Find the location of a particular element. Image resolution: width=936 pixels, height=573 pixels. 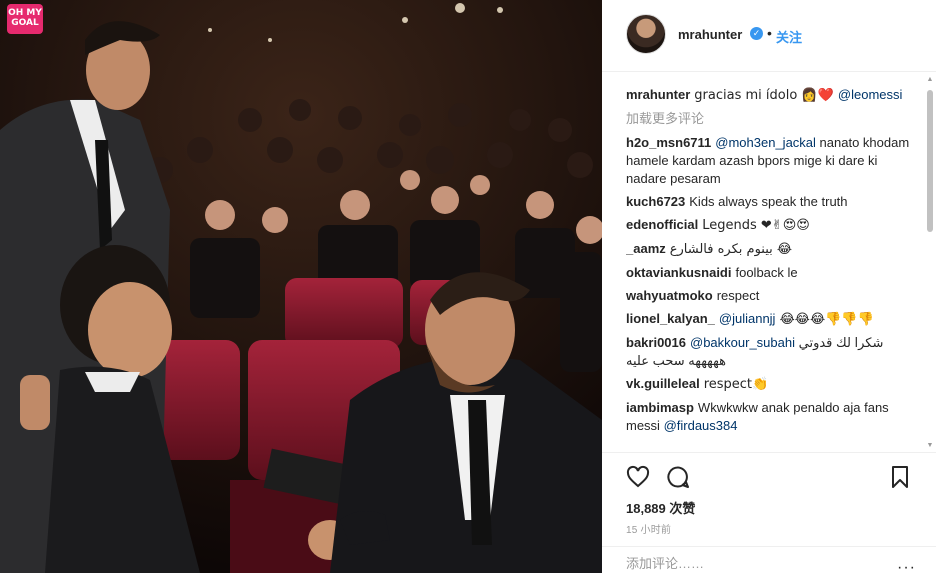

add-comment-bar: ··· is located at coordinates (769, 559).